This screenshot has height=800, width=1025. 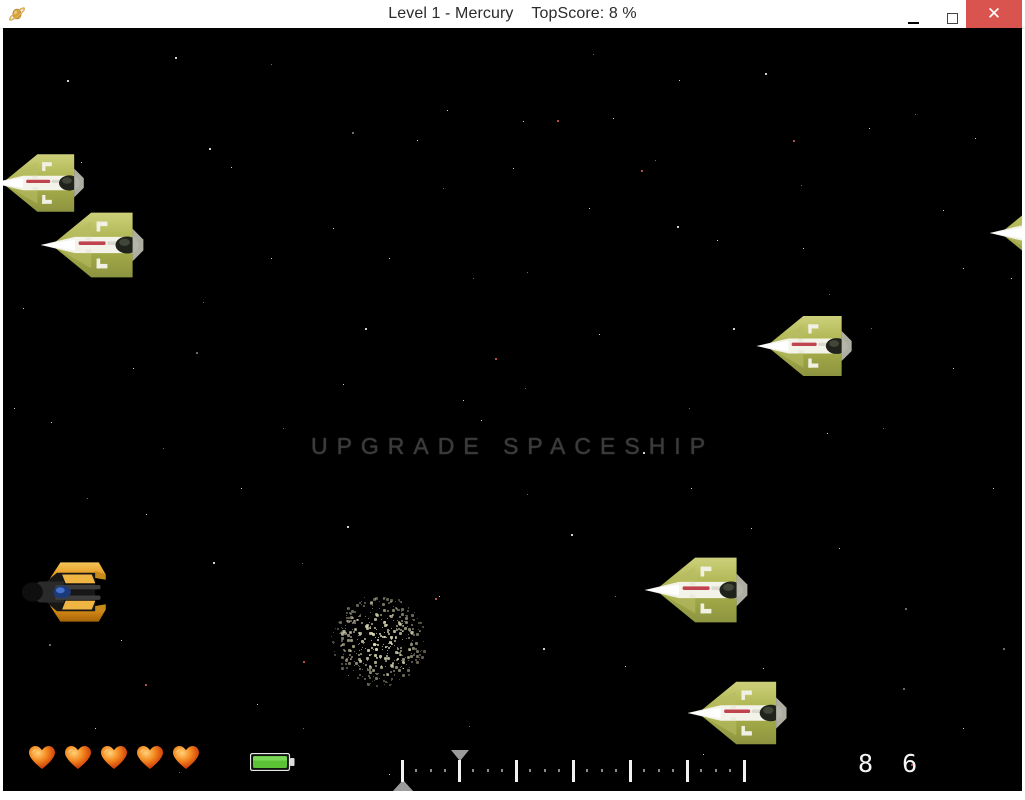 What do you see at coordinates (571, 768) in the screenshot?
I see `weapon-range-ruler` at bounding box center [571, 768].